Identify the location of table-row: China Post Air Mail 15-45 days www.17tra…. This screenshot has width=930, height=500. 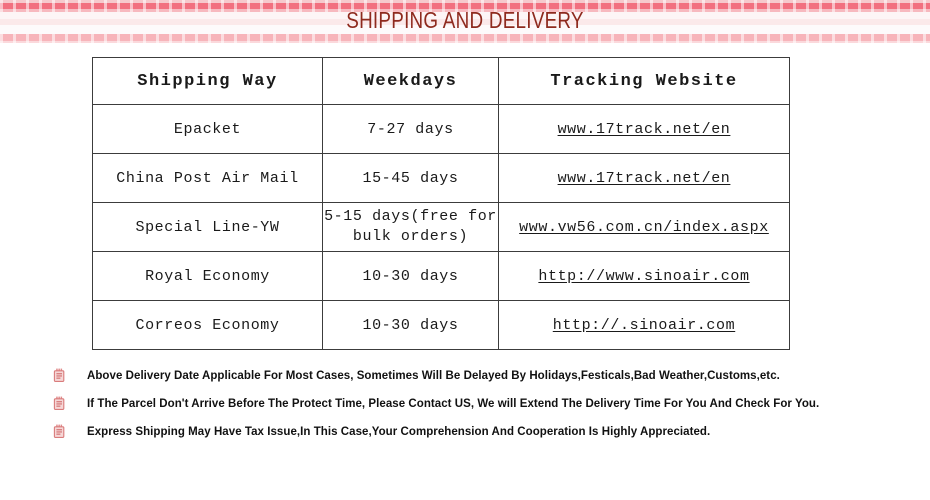
(441, 178).